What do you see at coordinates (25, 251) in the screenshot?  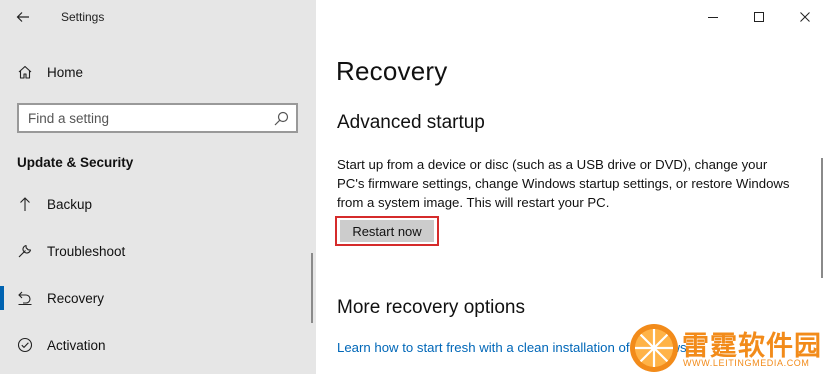 I see `wrench-icon` at bounding box center [25, 251].